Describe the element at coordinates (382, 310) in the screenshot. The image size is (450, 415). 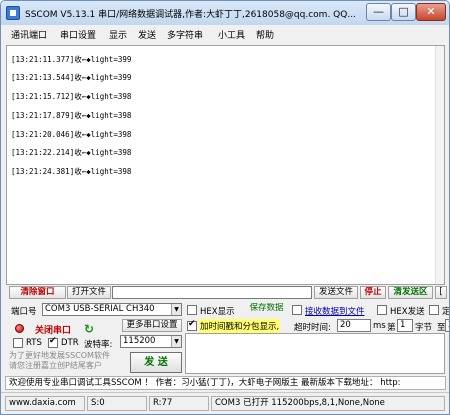
I see `hex-send-checkbox` at that location.